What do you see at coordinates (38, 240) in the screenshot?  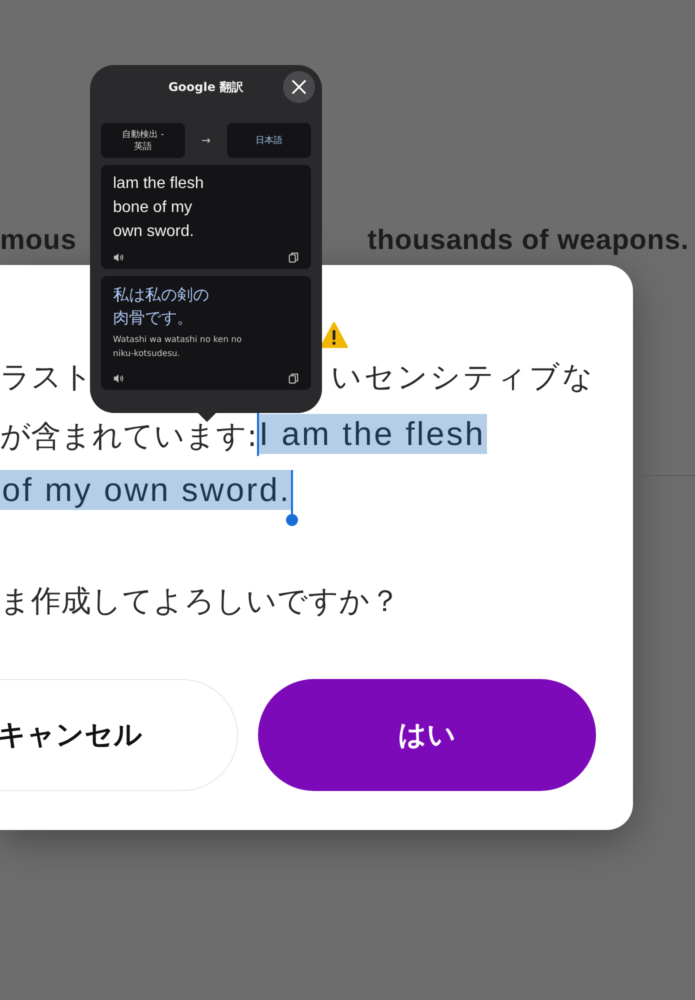 I see `heading-text: mous` at bounding box center [38, 240].